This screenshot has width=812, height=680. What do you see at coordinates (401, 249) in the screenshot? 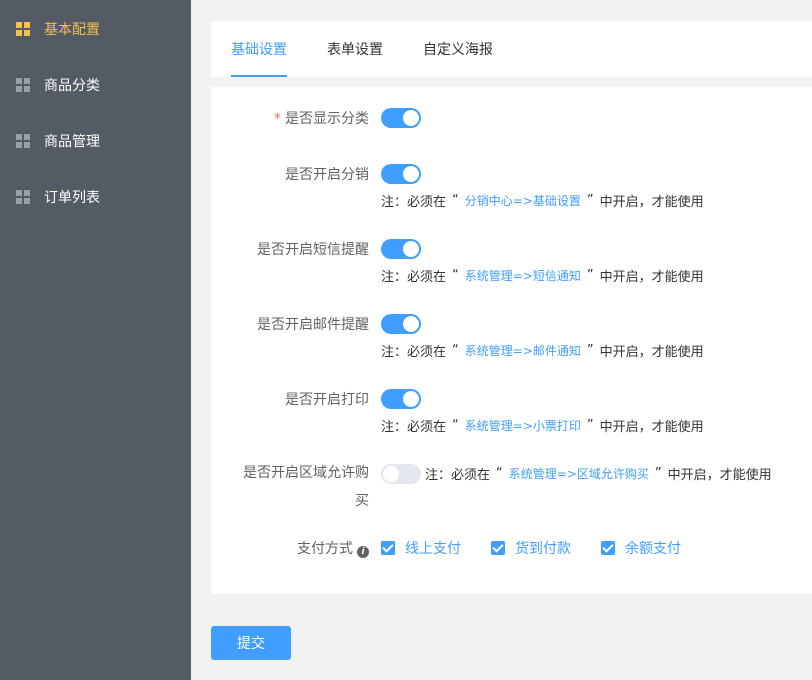
I see `sms-switch` at bounding box center [401, 249].